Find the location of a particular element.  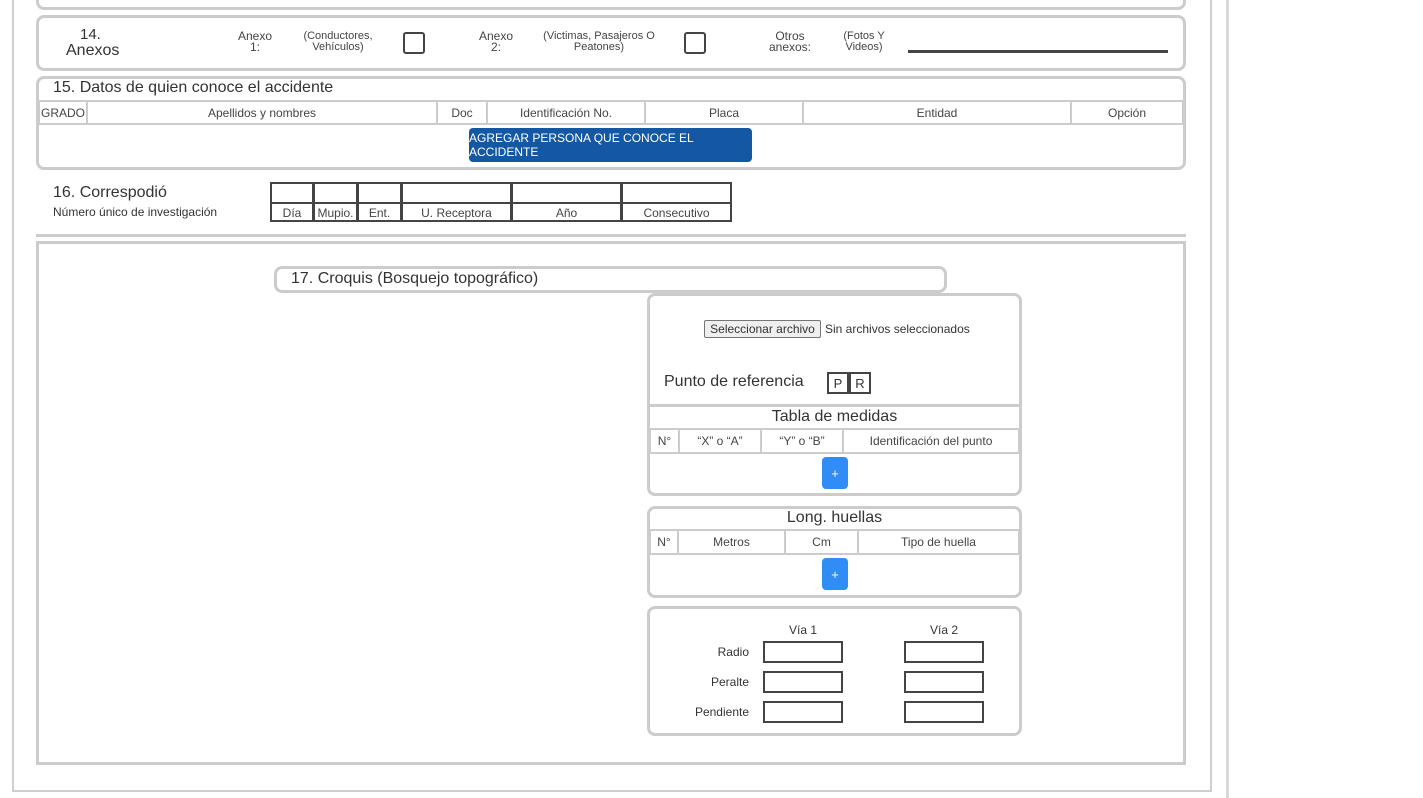

code-dia-label: Día is located at coordinates (292, 212).